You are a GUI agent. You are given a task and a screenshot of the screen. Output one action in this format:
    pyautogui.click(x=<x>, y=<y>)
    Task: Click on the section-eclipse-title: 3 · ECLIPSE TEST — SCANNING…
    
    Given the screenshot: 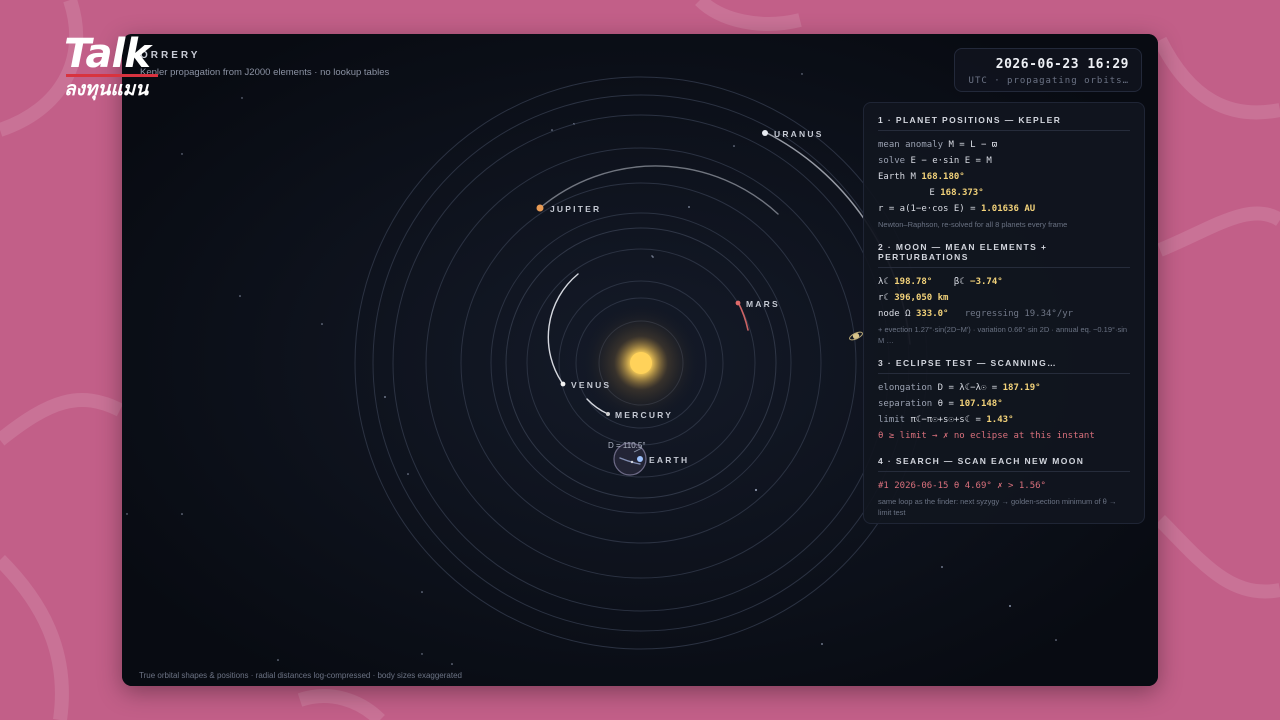 What is the action you would take?
    pyautogui.click(x=967, y=363)
    